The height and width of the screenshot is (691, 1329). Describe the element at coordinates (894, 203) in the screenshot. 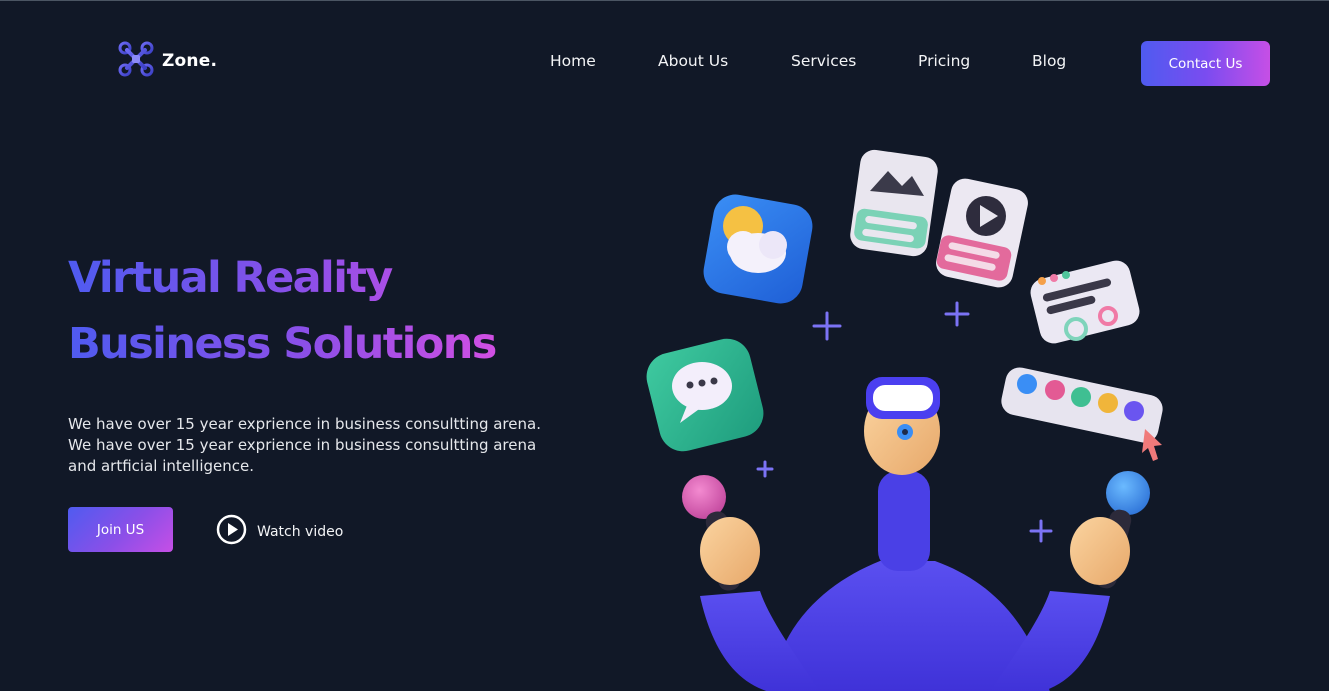

I see `image-card-icon` at that location.